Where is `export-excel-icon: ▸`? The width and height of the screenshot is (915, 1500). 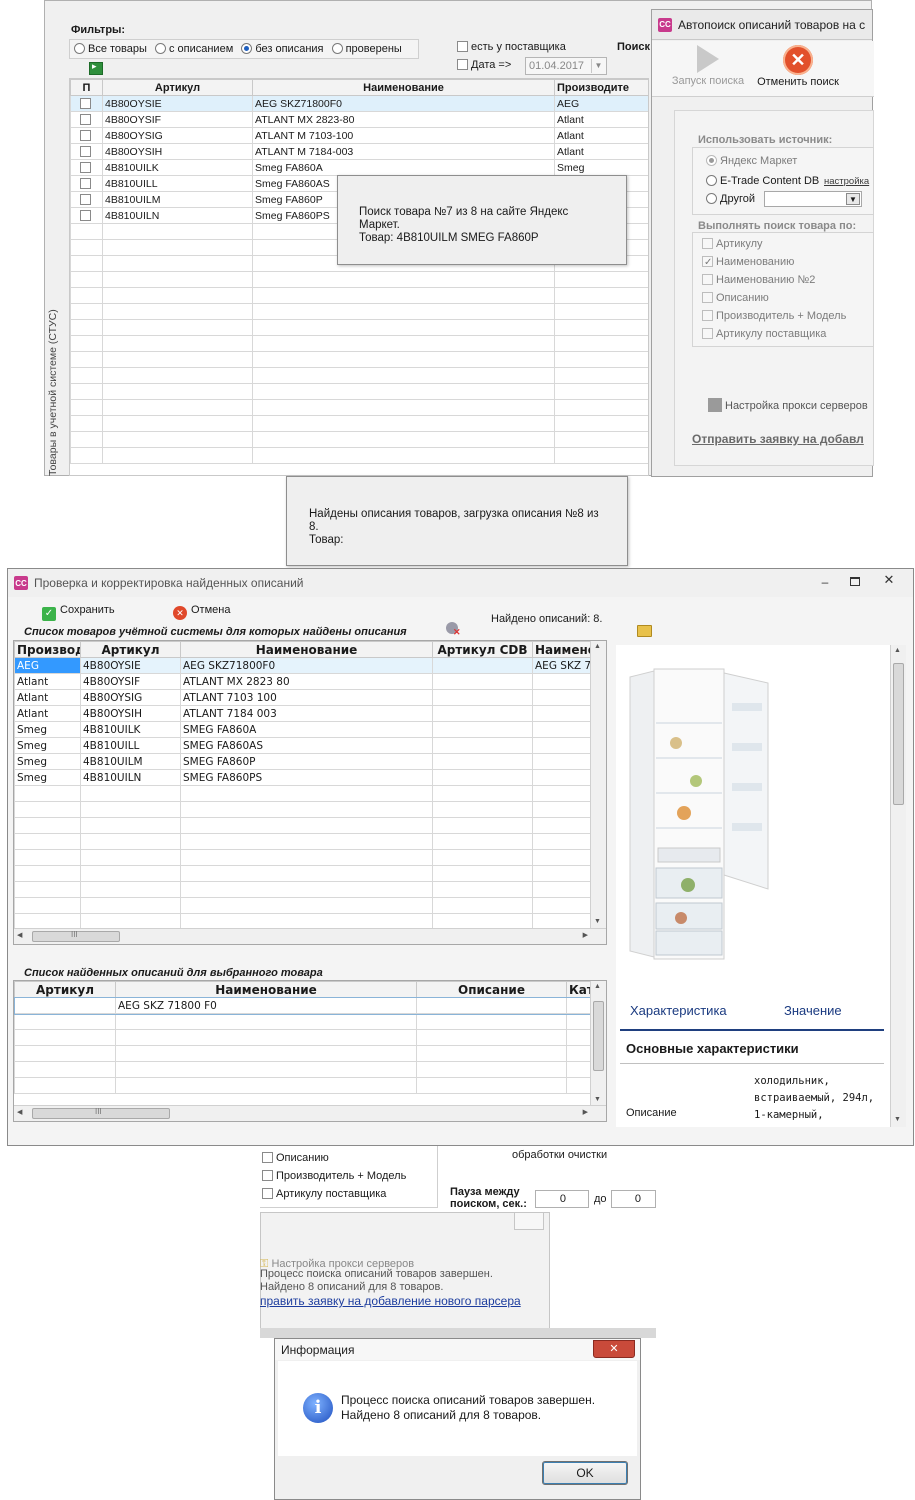 export-excel-icon: ▸ is located at coordinates (96, 68).